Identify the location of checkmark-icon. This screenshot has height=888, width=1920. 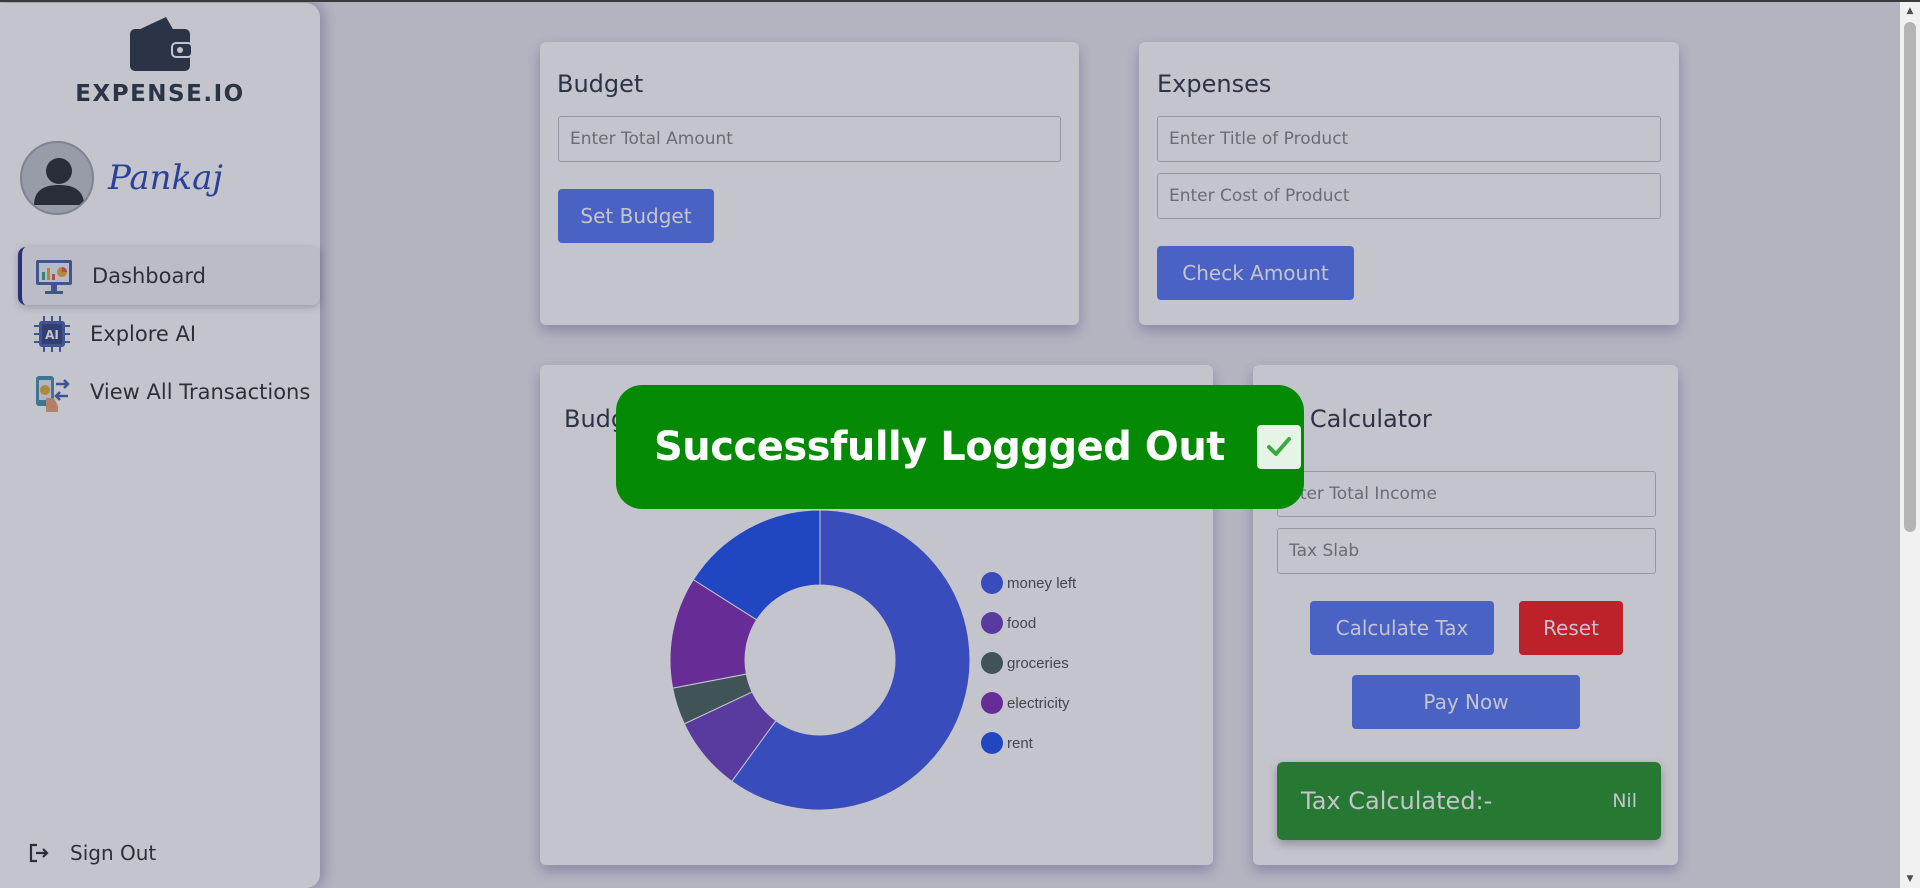
(1278, 447).